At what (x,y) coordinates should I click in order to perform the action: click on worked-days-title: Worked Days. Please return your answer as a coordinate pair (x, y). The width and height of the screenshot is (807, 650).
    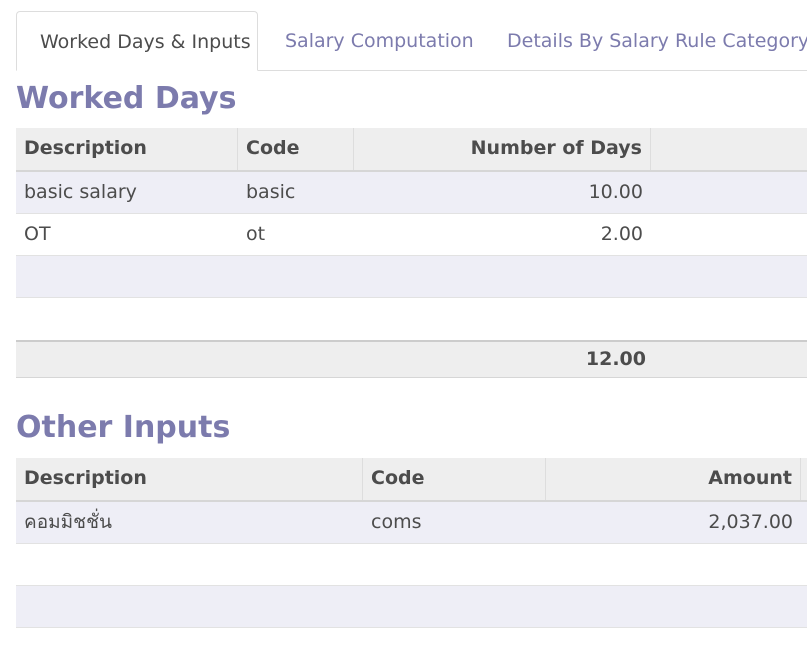
    Looking at the image, I should click on (126, 98).